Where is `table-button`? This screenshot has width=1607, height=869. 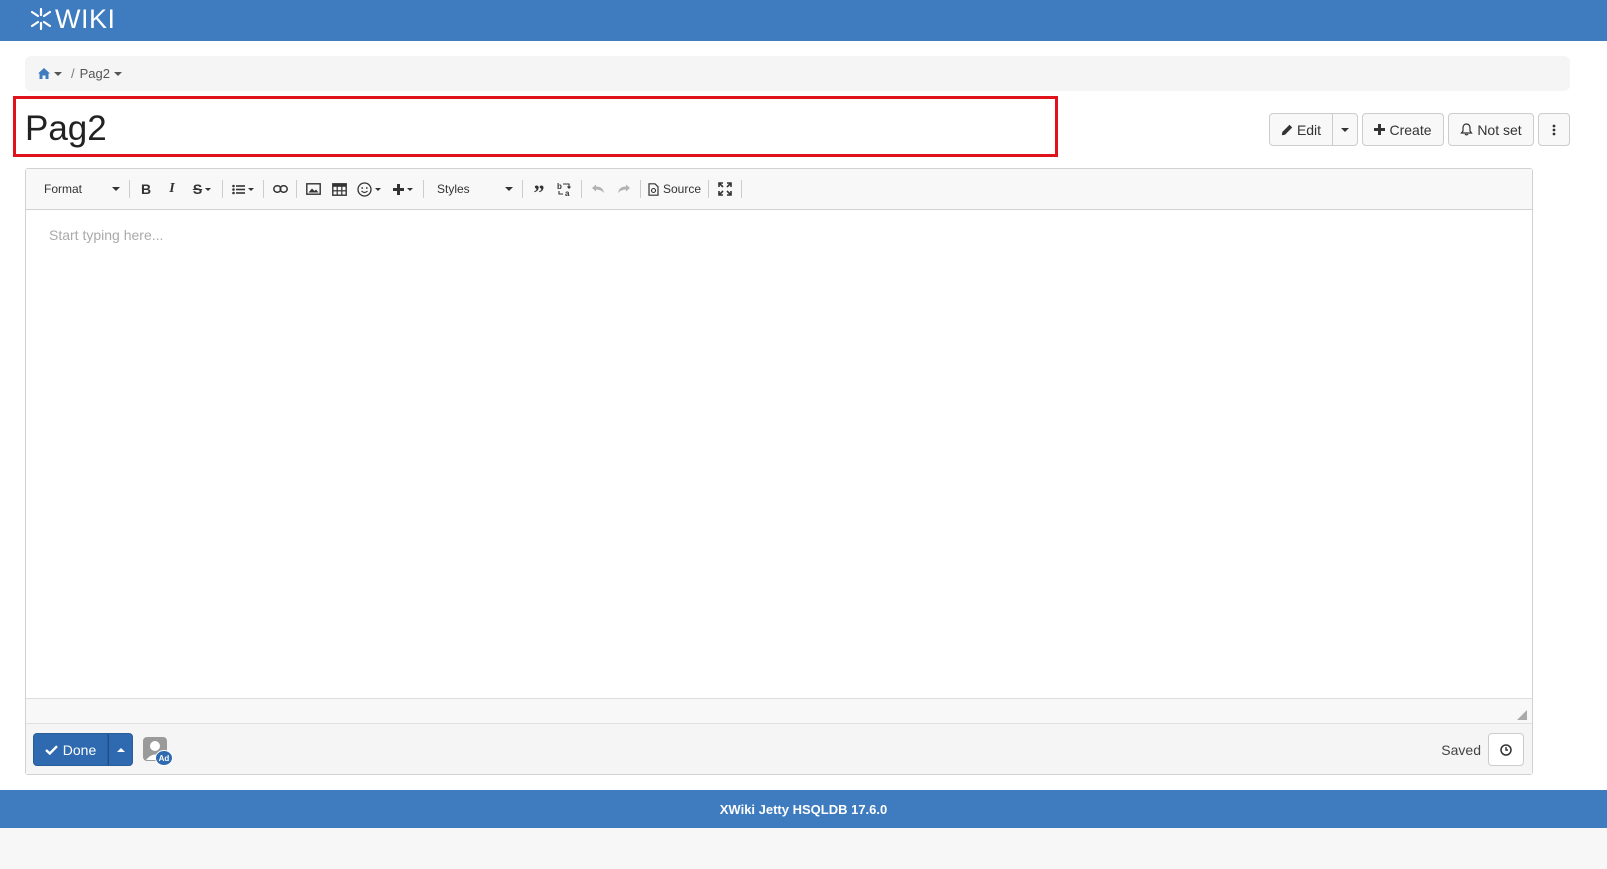 table-button is located at coordinates (339, 189).